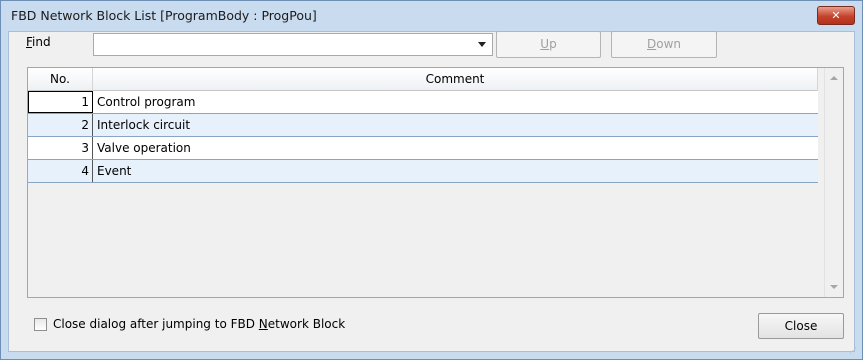  What do you see at coordinates (834, 287) in the screenshot?
I see `scroll-down-icon` at bounding box center [834, 287].